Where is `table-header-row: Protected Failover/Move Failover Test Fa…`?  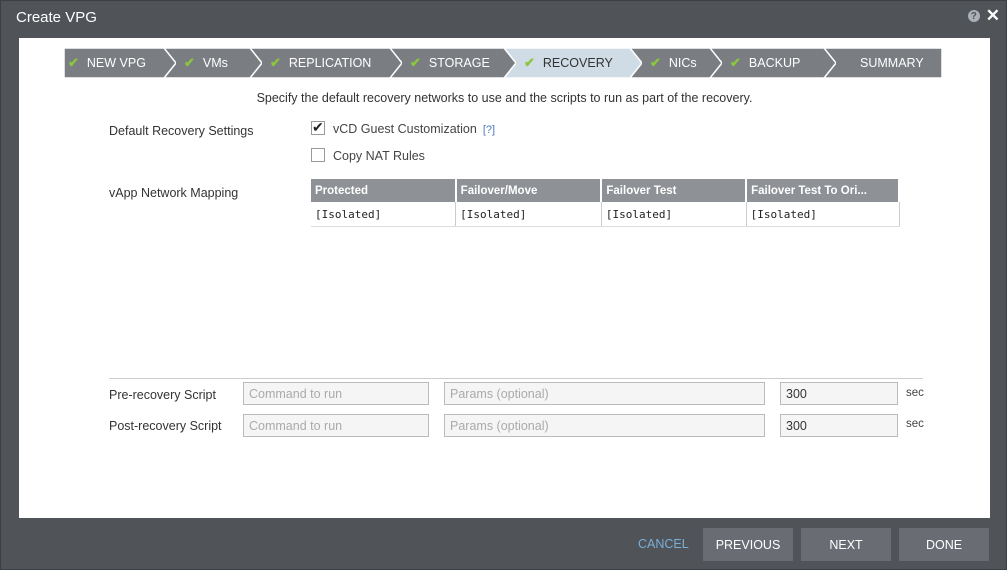 table-header-row: Protected Failover/Move Failover Test Fa… is located at coordinates (605, 190).